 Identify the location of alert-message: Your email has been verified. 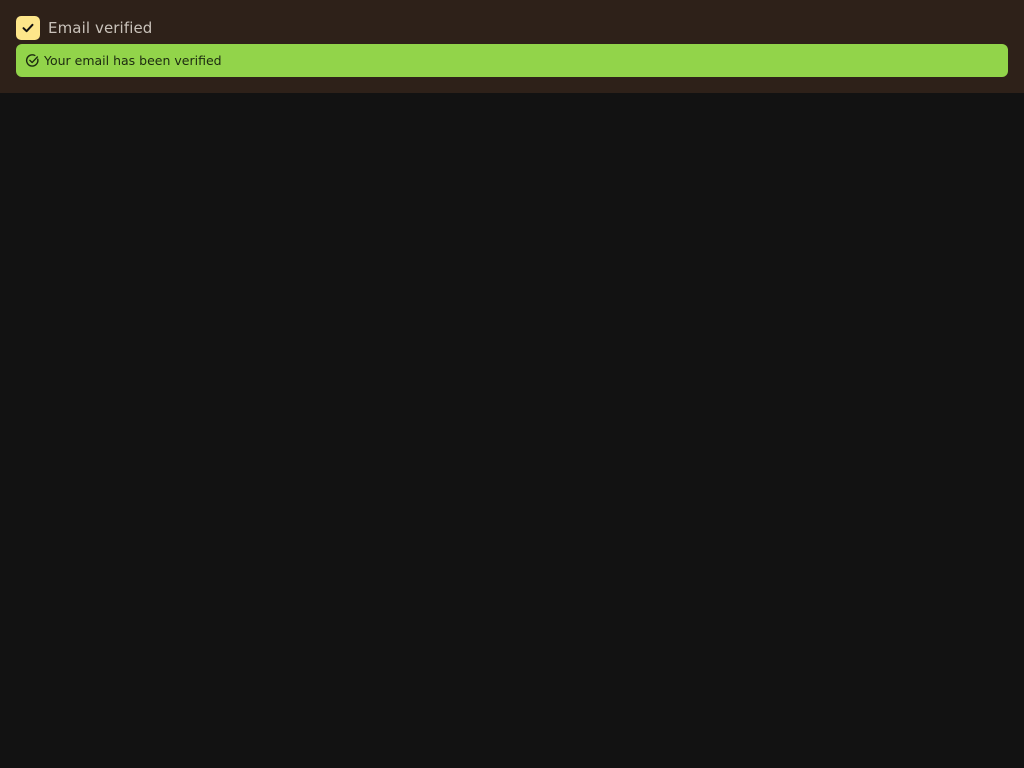
(133, 60).